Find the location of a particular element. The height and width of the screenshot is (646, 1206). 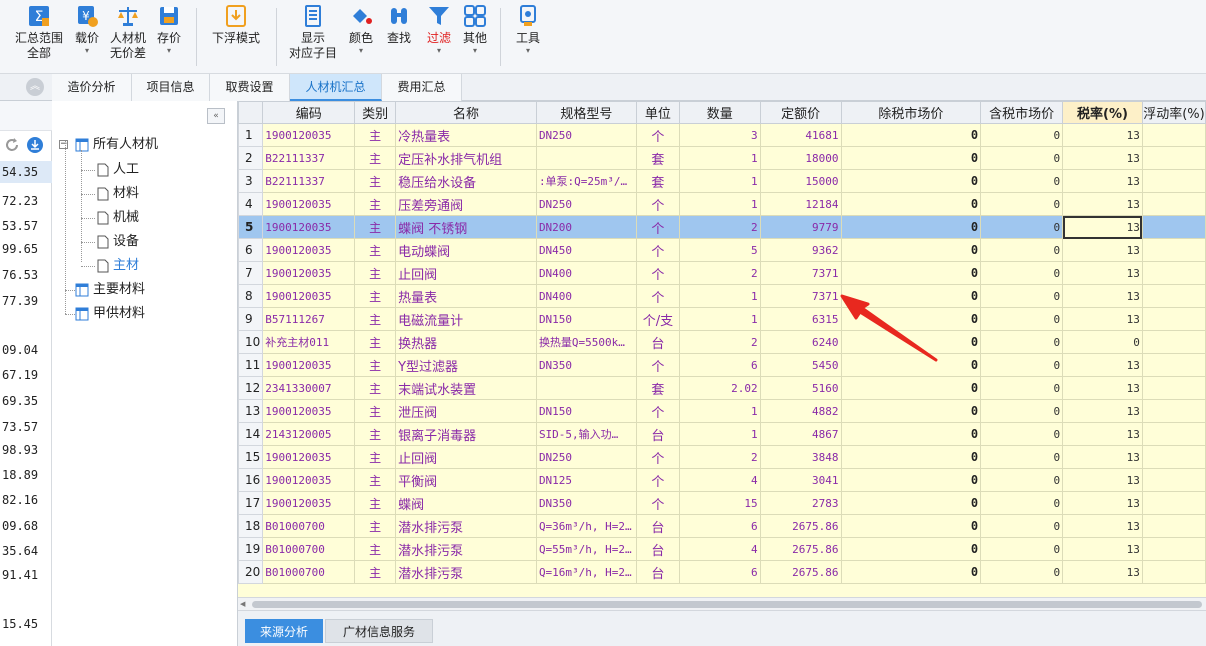

tab-material-info-service: 广材信息服务 is located at coordinates (379, 631).